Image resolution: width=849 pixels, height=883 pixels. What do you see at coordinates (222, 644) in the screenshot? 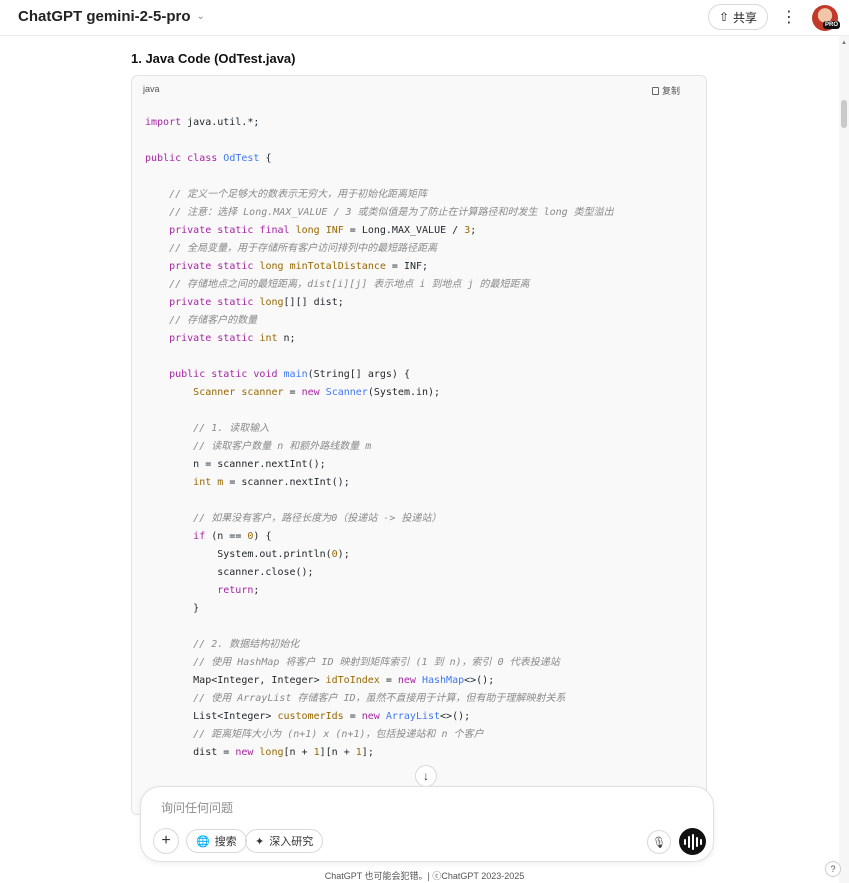
I see `code-token: // 2. 数据结构初始化` at bounding box center [222, 644].